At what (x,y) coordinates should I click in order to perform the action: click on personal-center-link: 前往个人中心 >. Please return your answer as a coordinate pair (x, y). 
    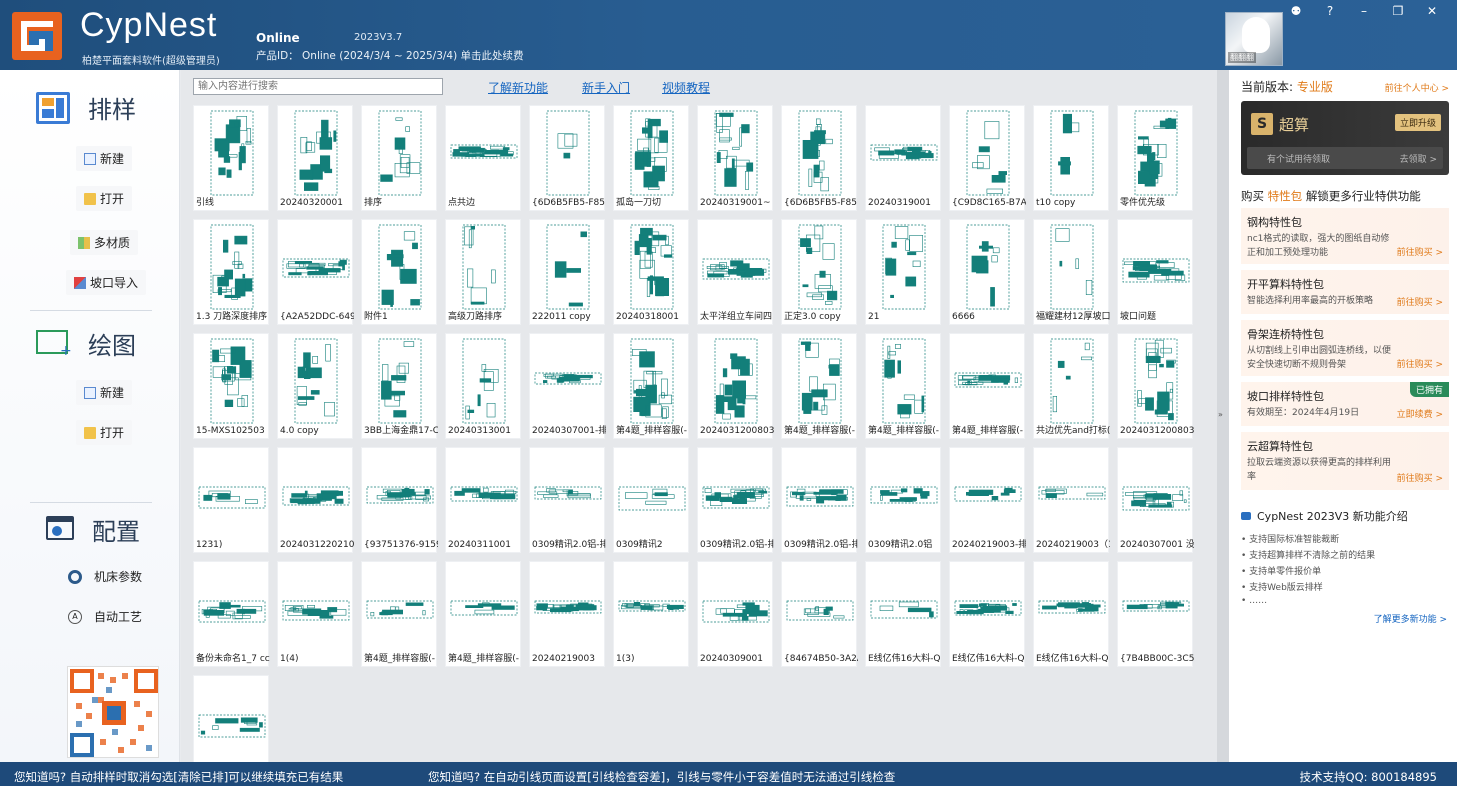
    Looking at the image, I should click on (1417, 87).